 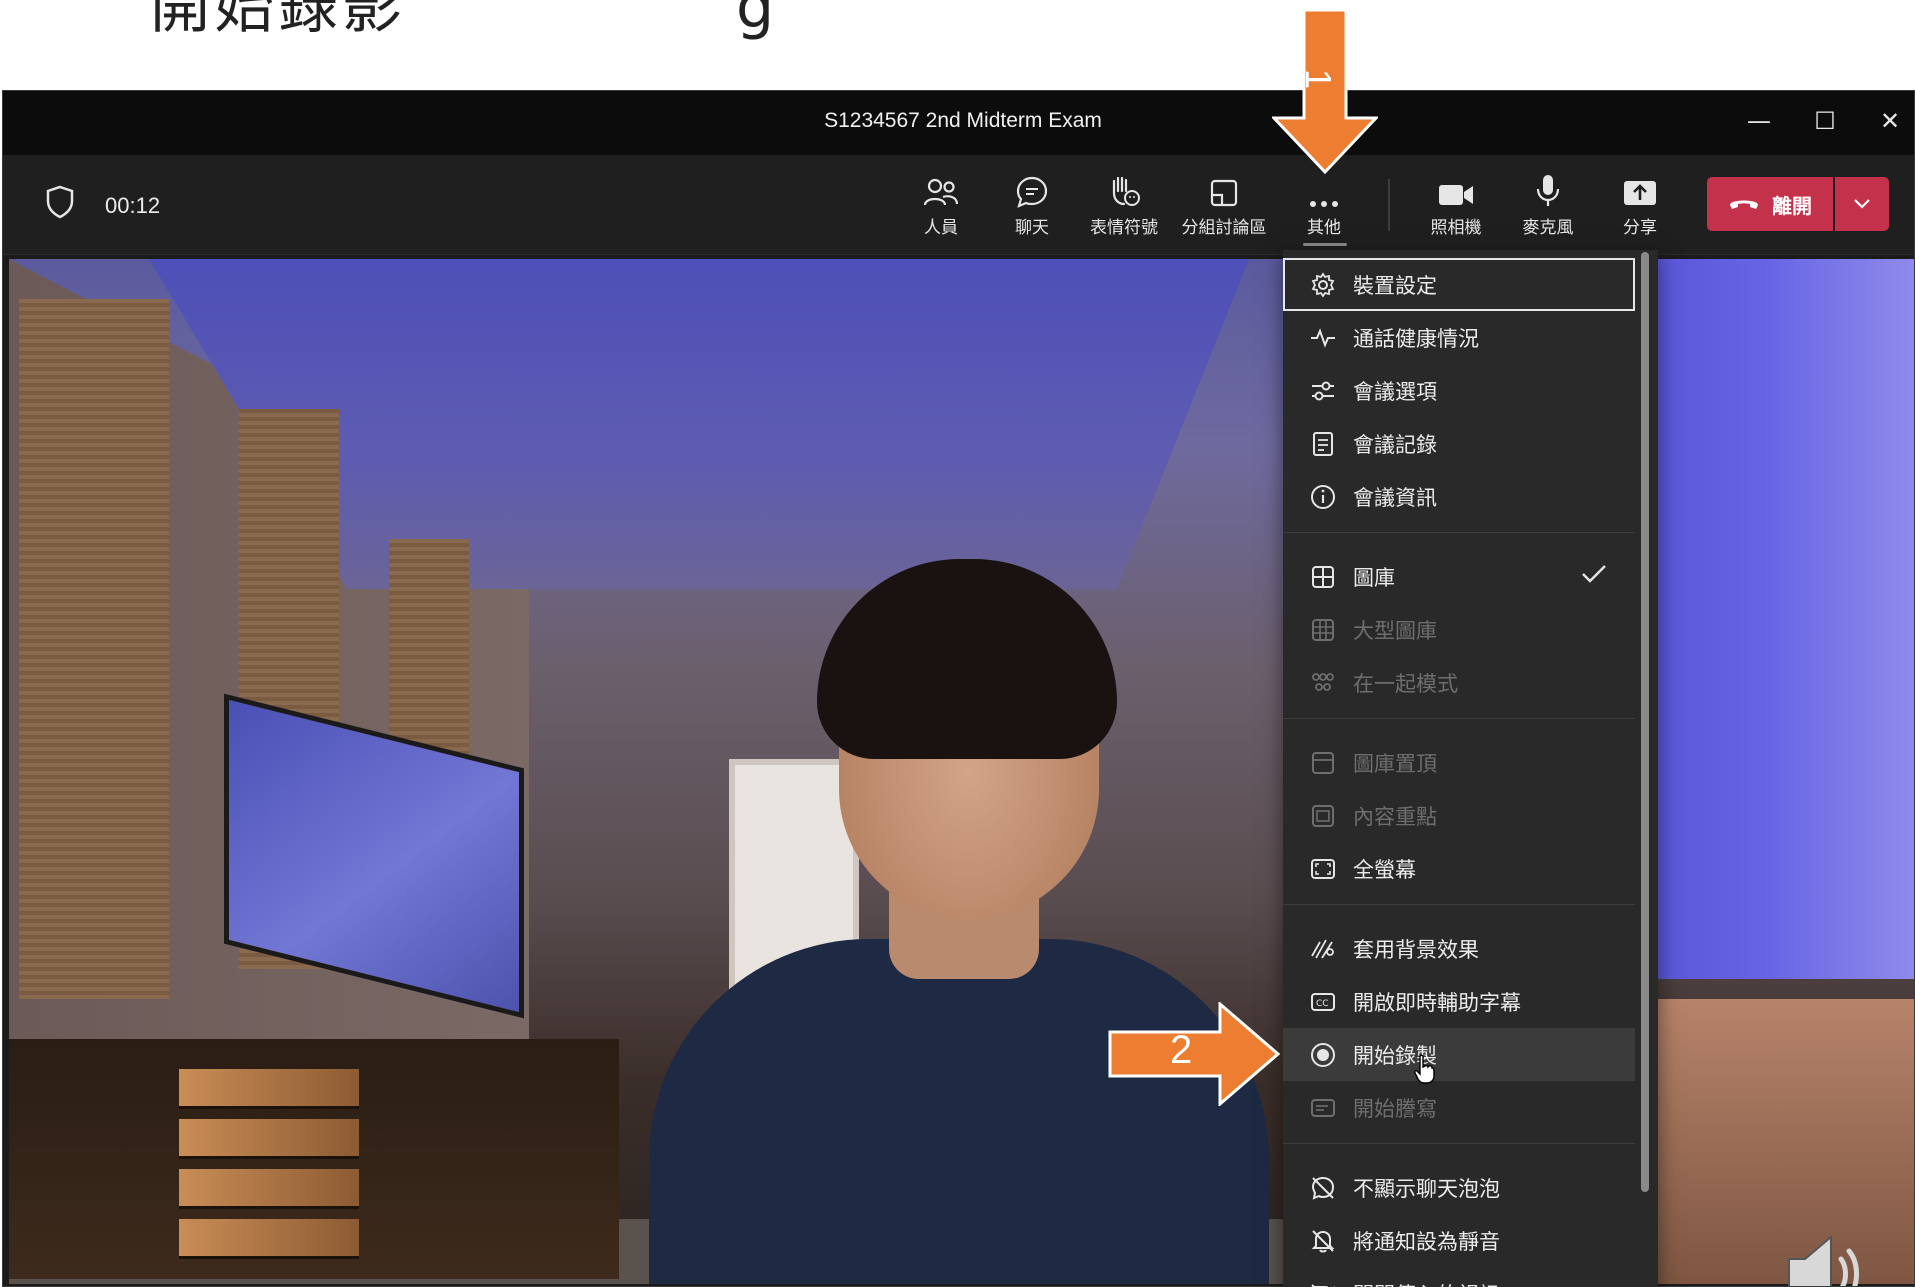 I want to click on people-label: 人員, so click(x=941, y=228).